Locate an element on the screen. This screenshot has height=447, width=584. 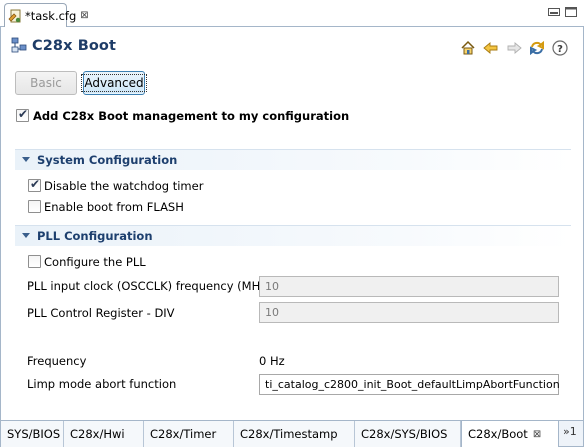
section-title-pll: PLL Configuration is located at coordinates (95, 236).